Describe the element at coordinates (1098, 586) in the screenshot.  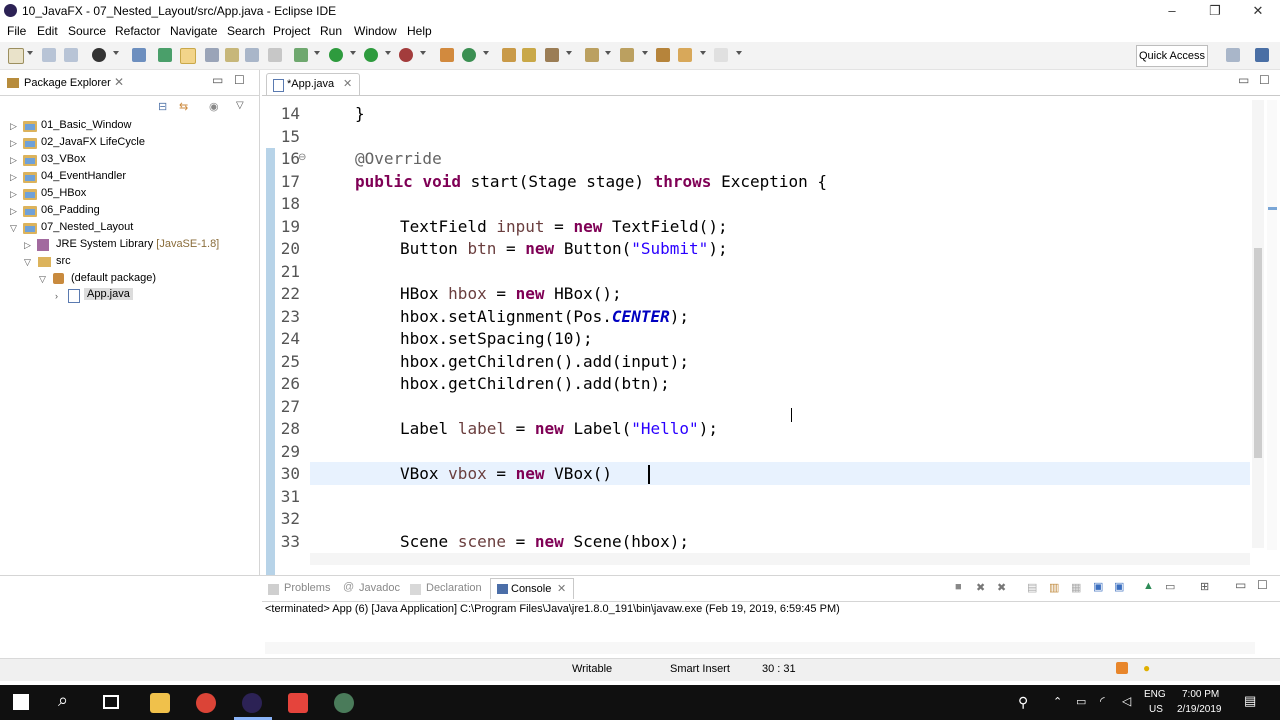
I see `show-on-output-icon: ▣` at that location.